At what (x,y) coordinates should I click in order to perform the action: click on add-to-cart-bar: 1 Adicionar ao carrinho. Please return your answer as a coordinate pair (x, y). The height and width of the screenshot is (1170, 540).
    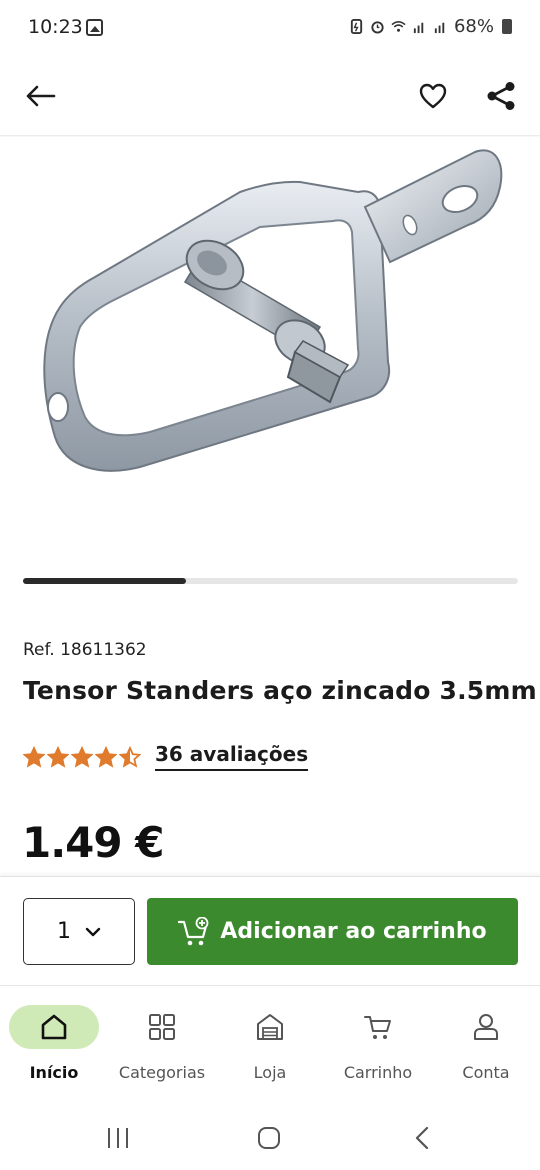
    Looking at the image, I should click on (270, 931).